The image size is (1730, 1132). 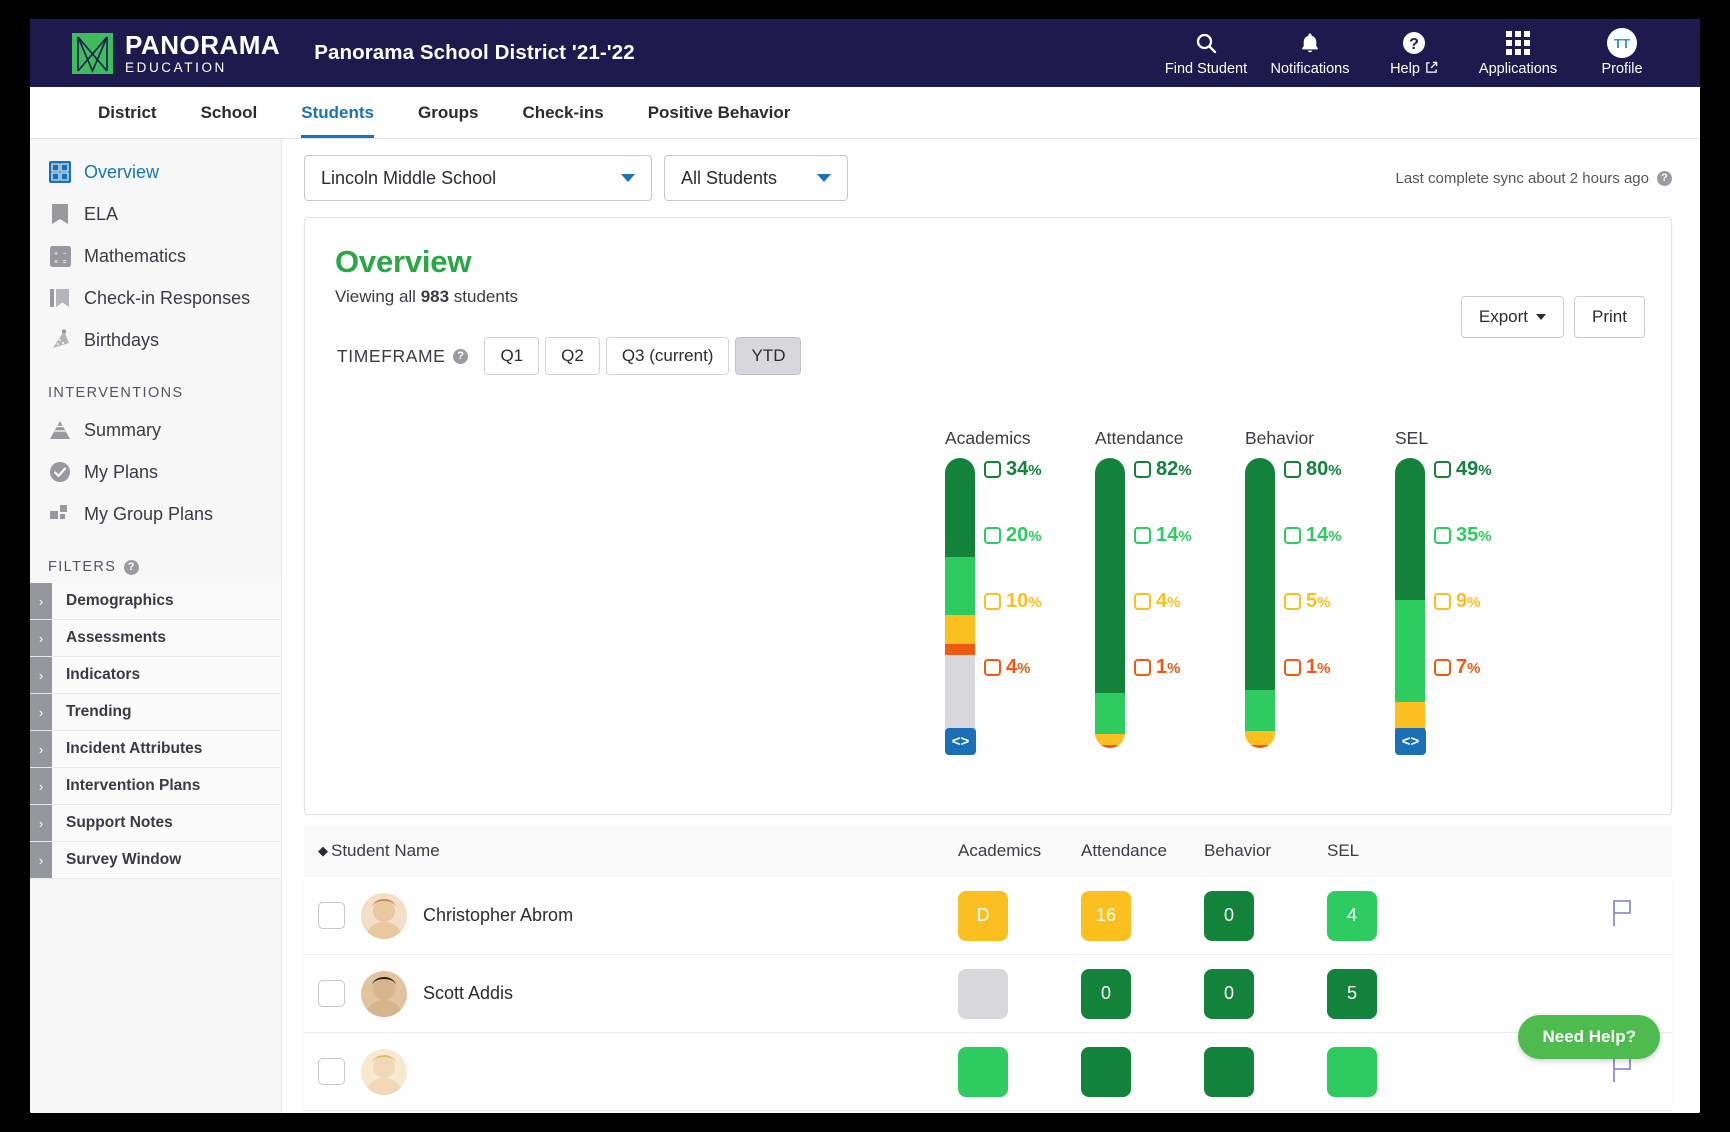 I want to click on metric-pill-attendance: 0, so click(x=1106, y=993).